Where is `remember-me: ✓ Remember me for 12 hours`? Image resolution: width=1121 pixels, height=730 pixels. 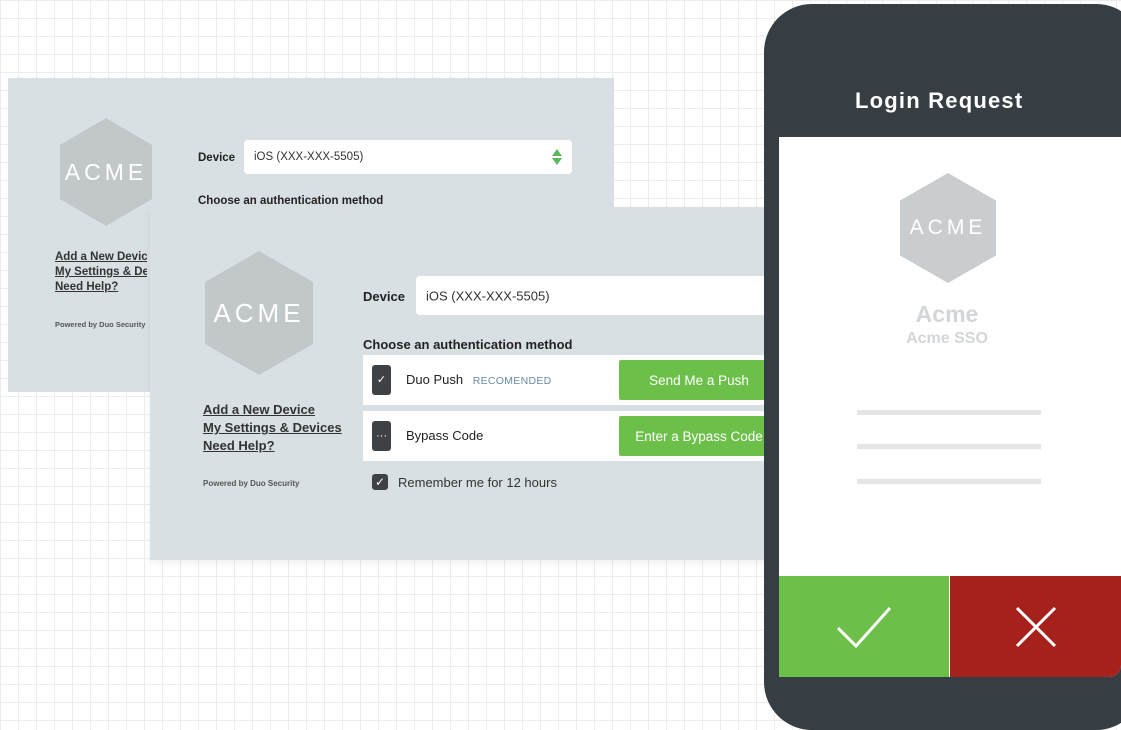 remember-me: ✓ Remember me for 12 hours is located at coordinates (464, 482).